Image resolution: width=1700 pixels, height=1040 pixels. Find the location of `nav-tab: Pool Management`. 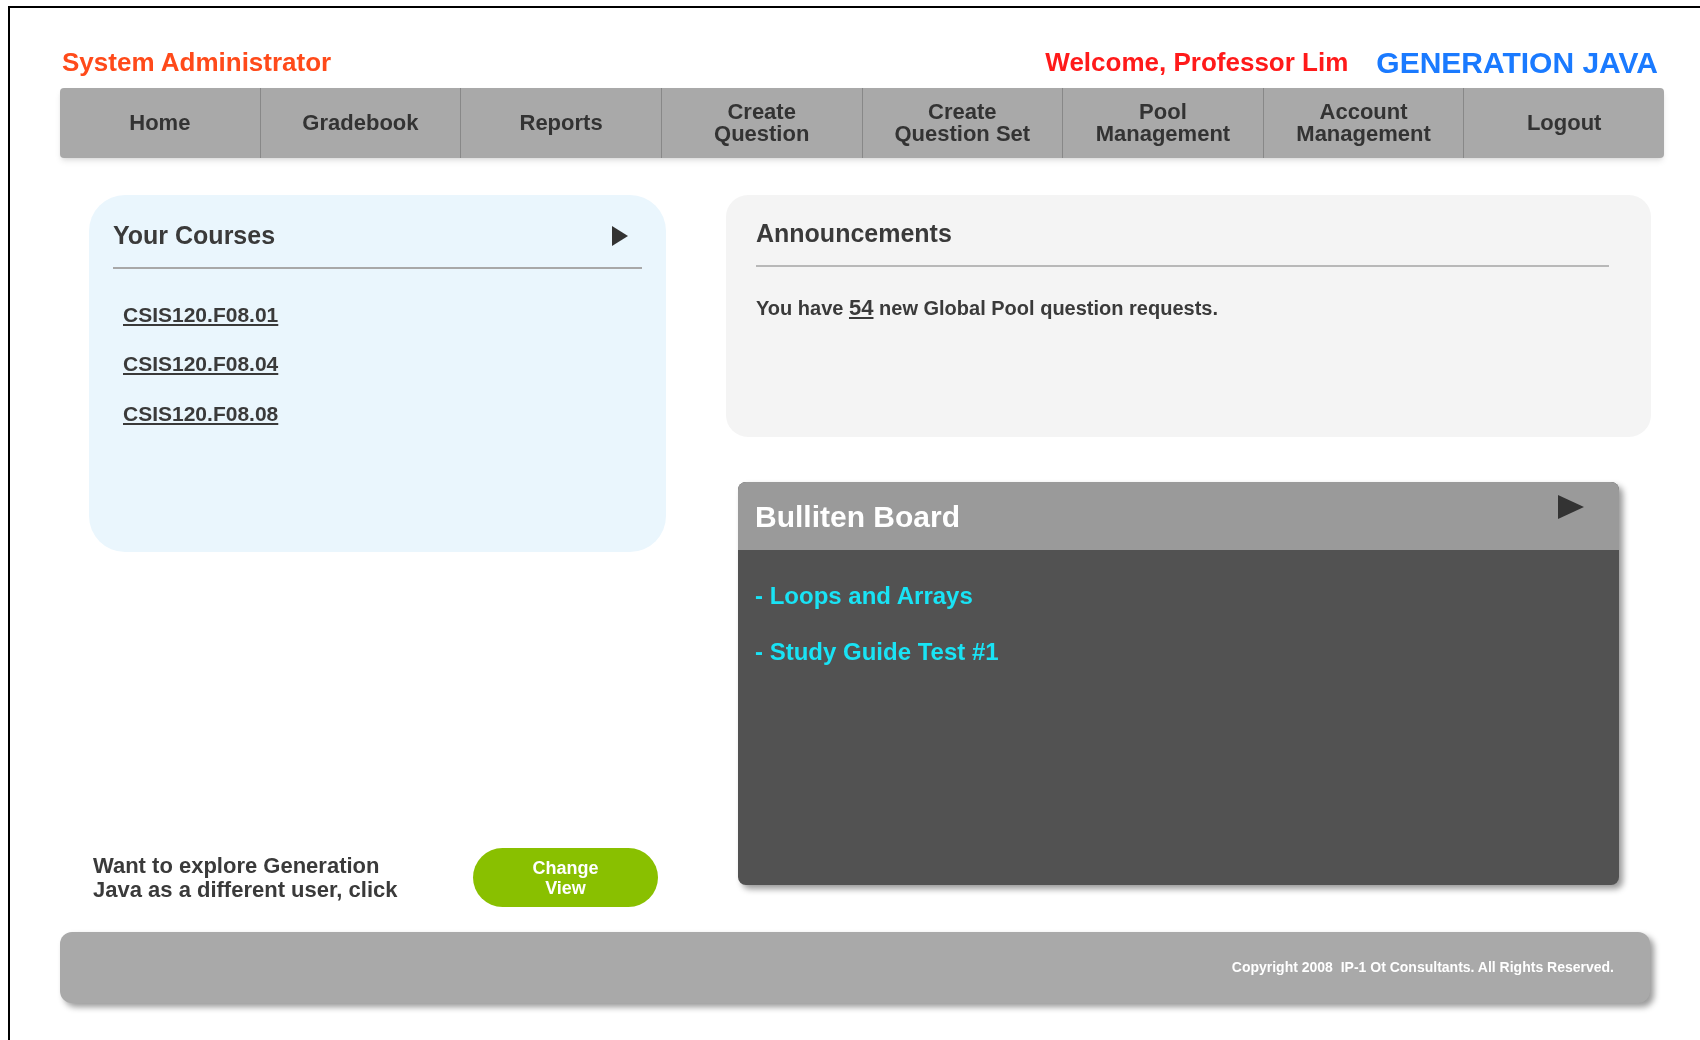

nav-tab: Pool Management is located at coordinates (1163, 123).